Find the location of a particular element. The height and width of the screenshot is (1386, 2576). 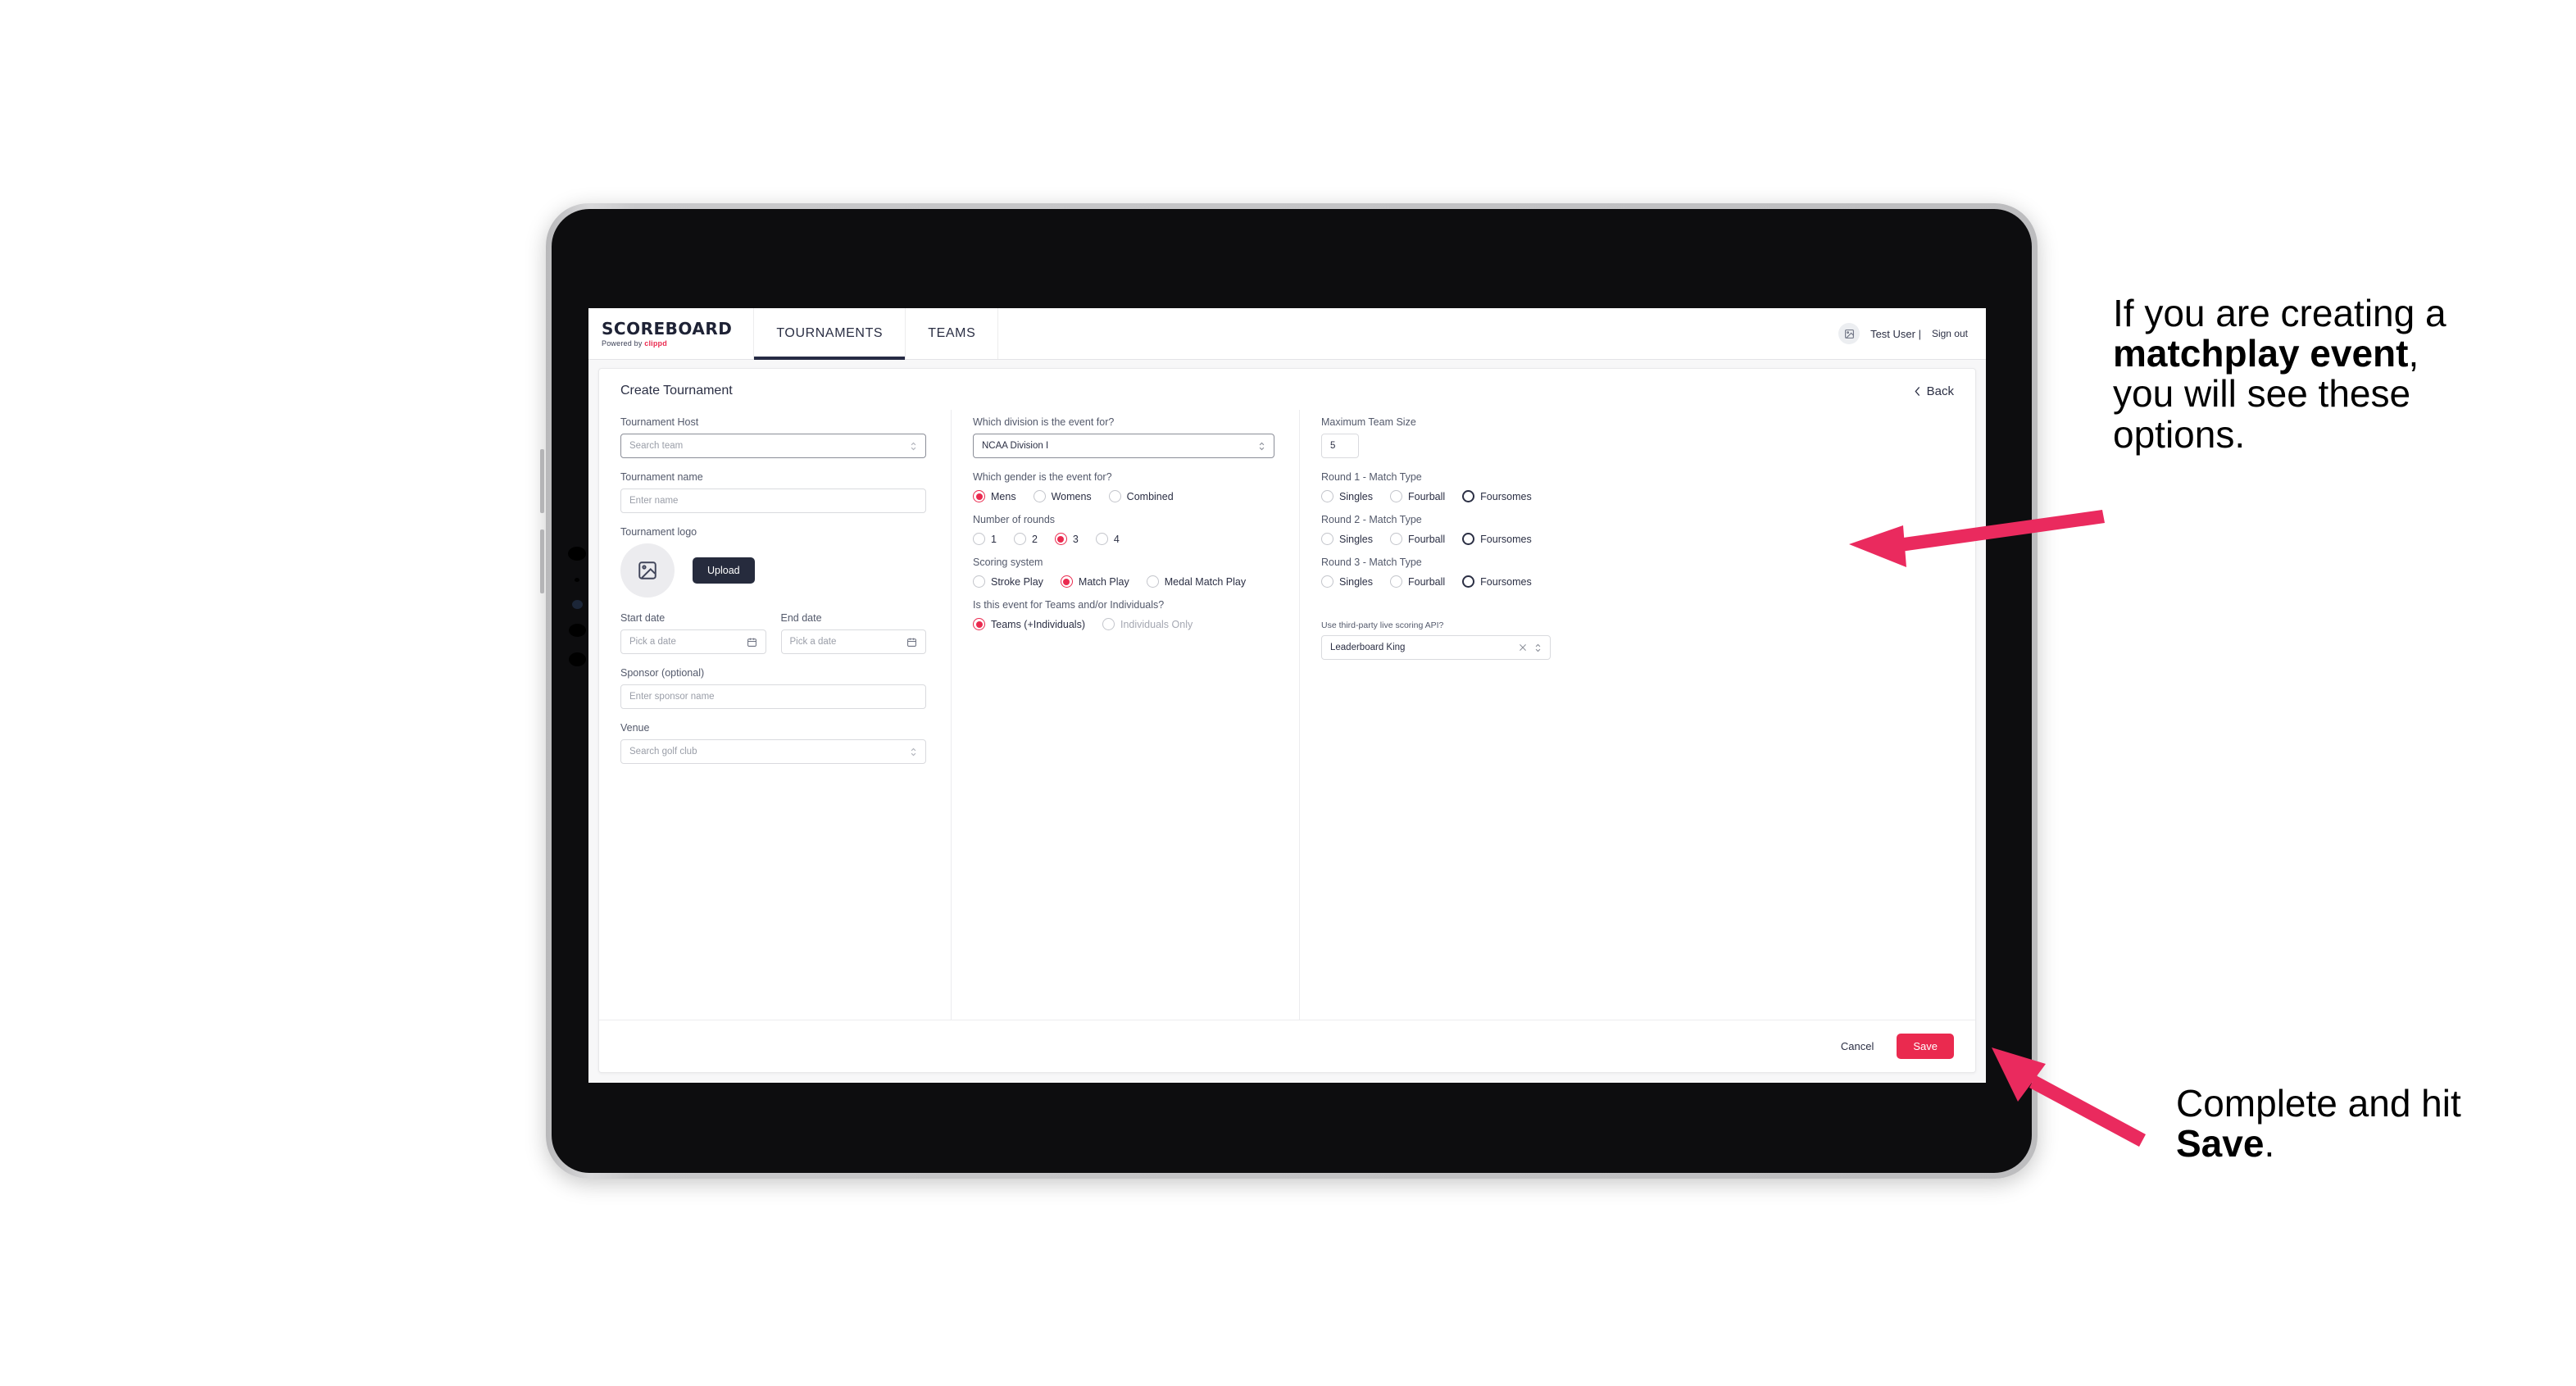

radio-round-1-foursomes: Foursomes is located at coordinates (1497, 496).